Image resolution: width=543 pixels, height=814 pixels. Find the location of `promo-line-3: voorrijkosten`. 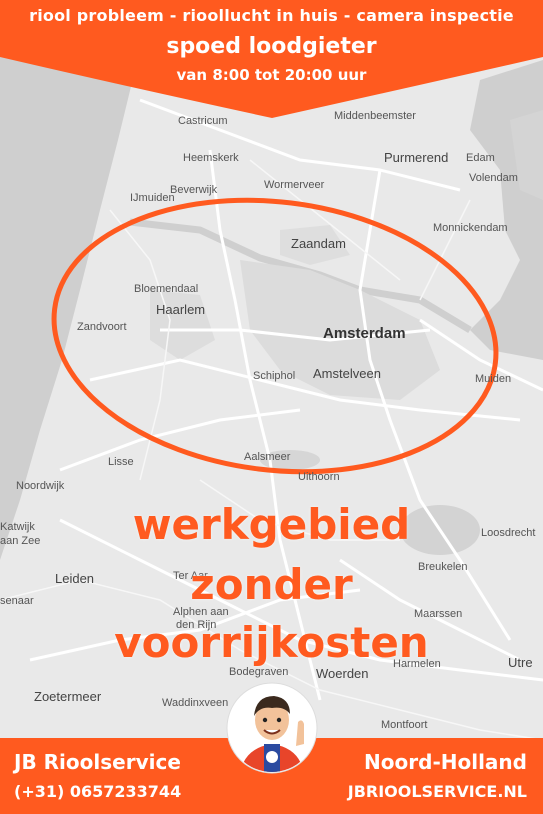

promo-line-3: voorrijkosten is located at coordinates (271, 642).